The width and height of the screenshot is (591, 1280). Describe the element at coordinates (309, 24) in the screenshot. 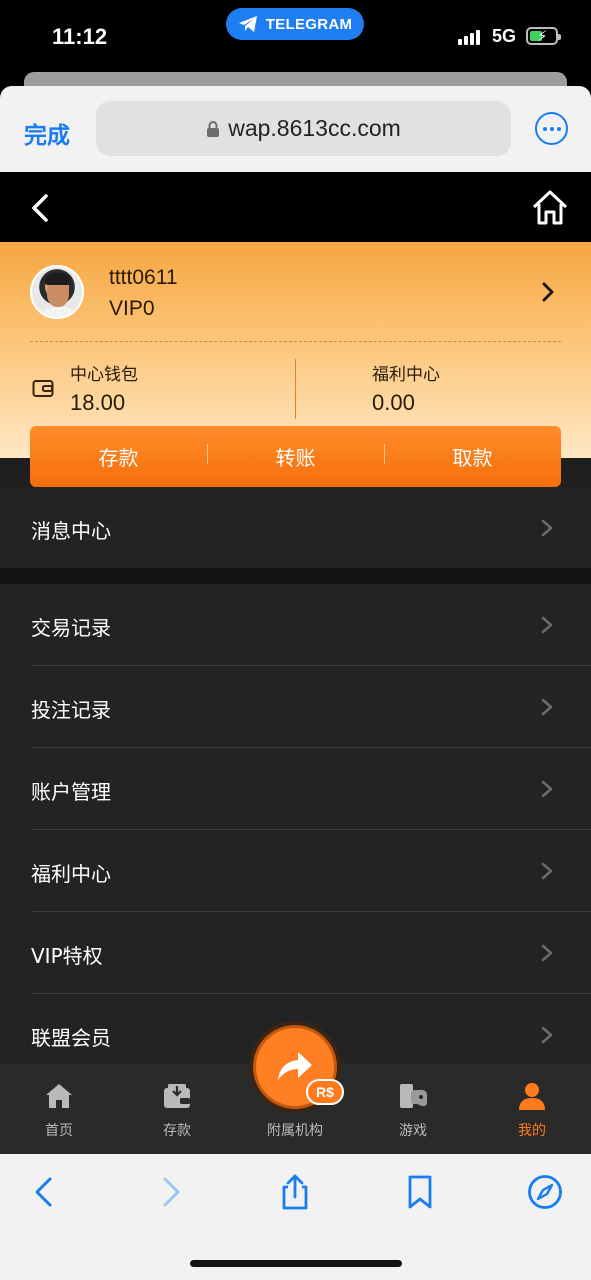

I see `pill-label: TELEGRAM` at that location.